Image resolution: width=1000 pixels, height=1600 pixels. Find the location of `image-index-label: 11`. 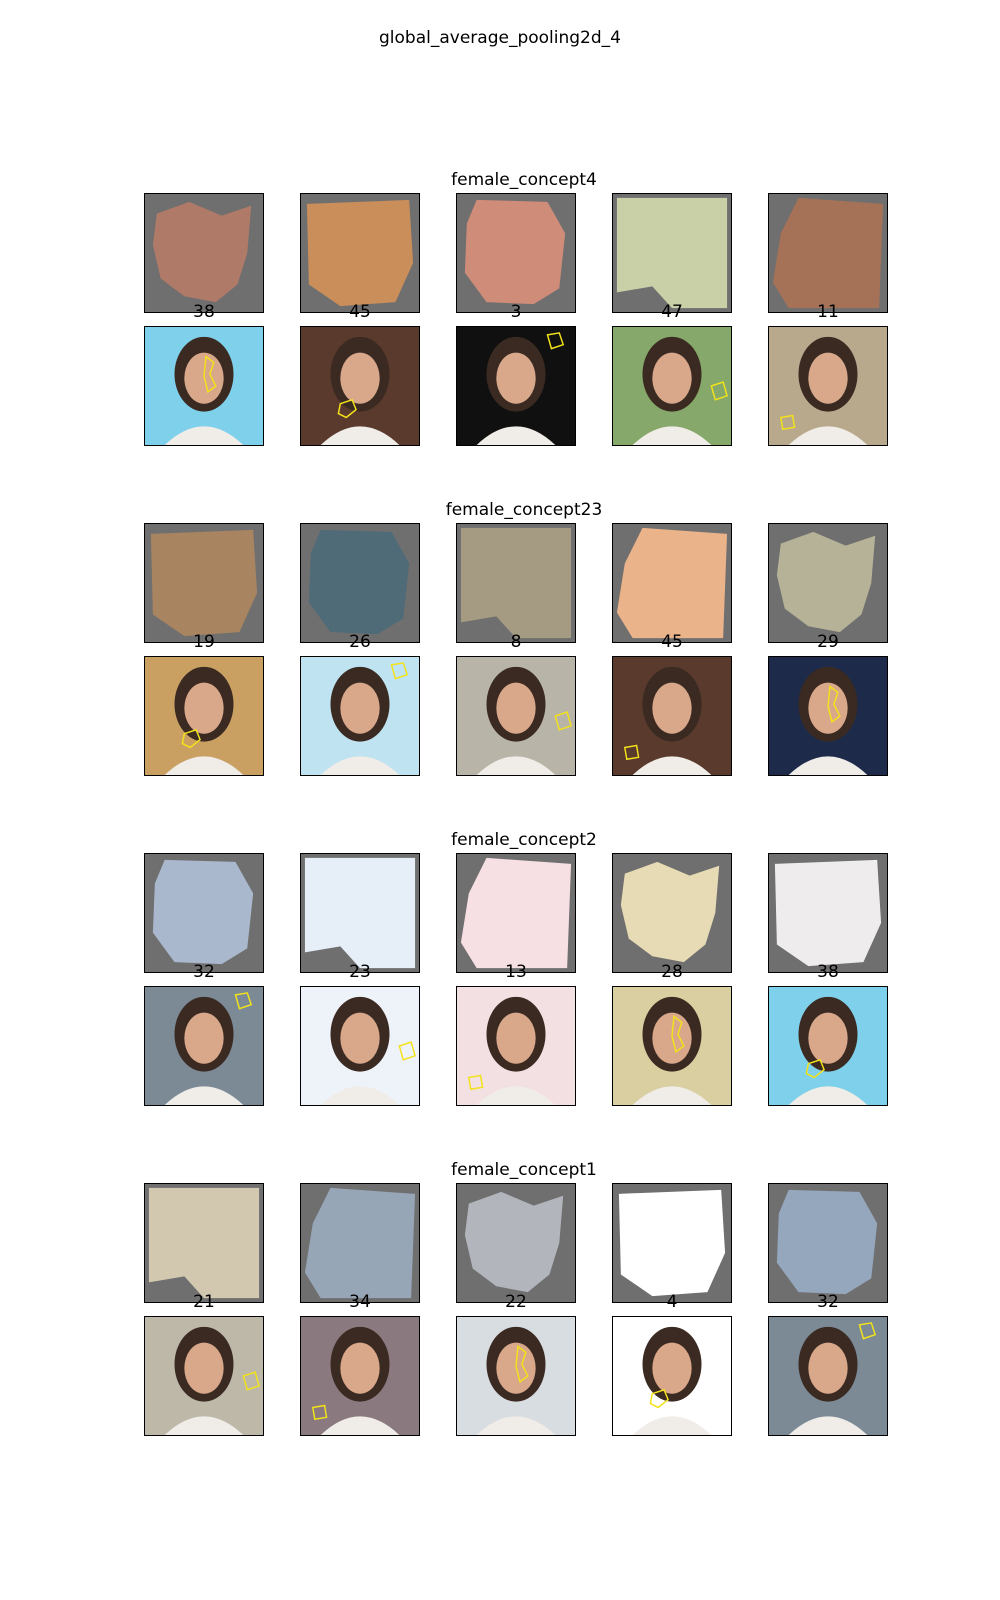

image-index-label: 11 is located at coordinates (828, 312).